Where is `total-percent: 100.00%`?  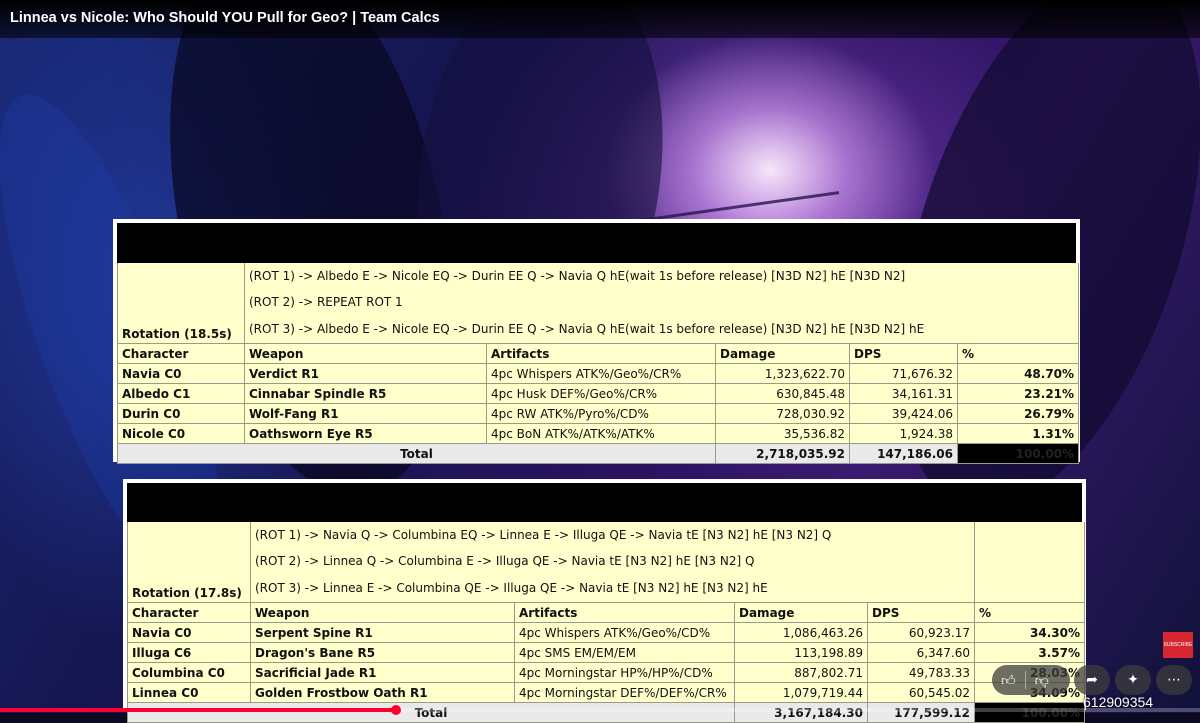 total-percent: 100.00% is located at coordinates (1018, 453).